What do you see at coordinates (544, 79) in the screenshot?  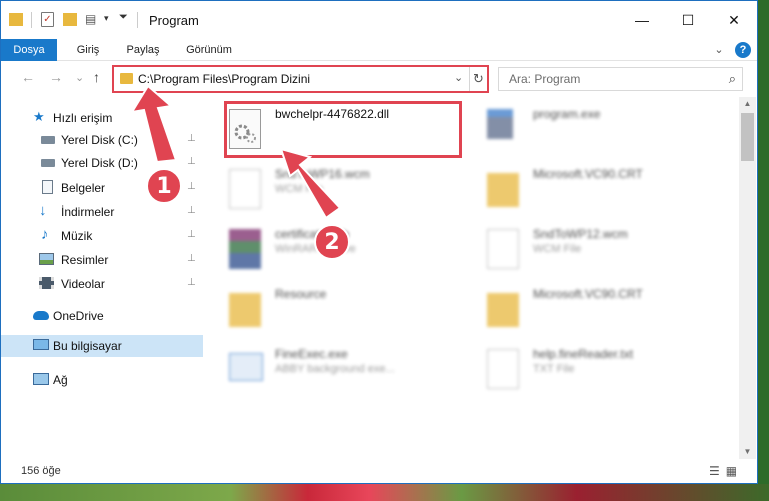 I see `search-input: Ara: Program` at bounding box center [544, 79].